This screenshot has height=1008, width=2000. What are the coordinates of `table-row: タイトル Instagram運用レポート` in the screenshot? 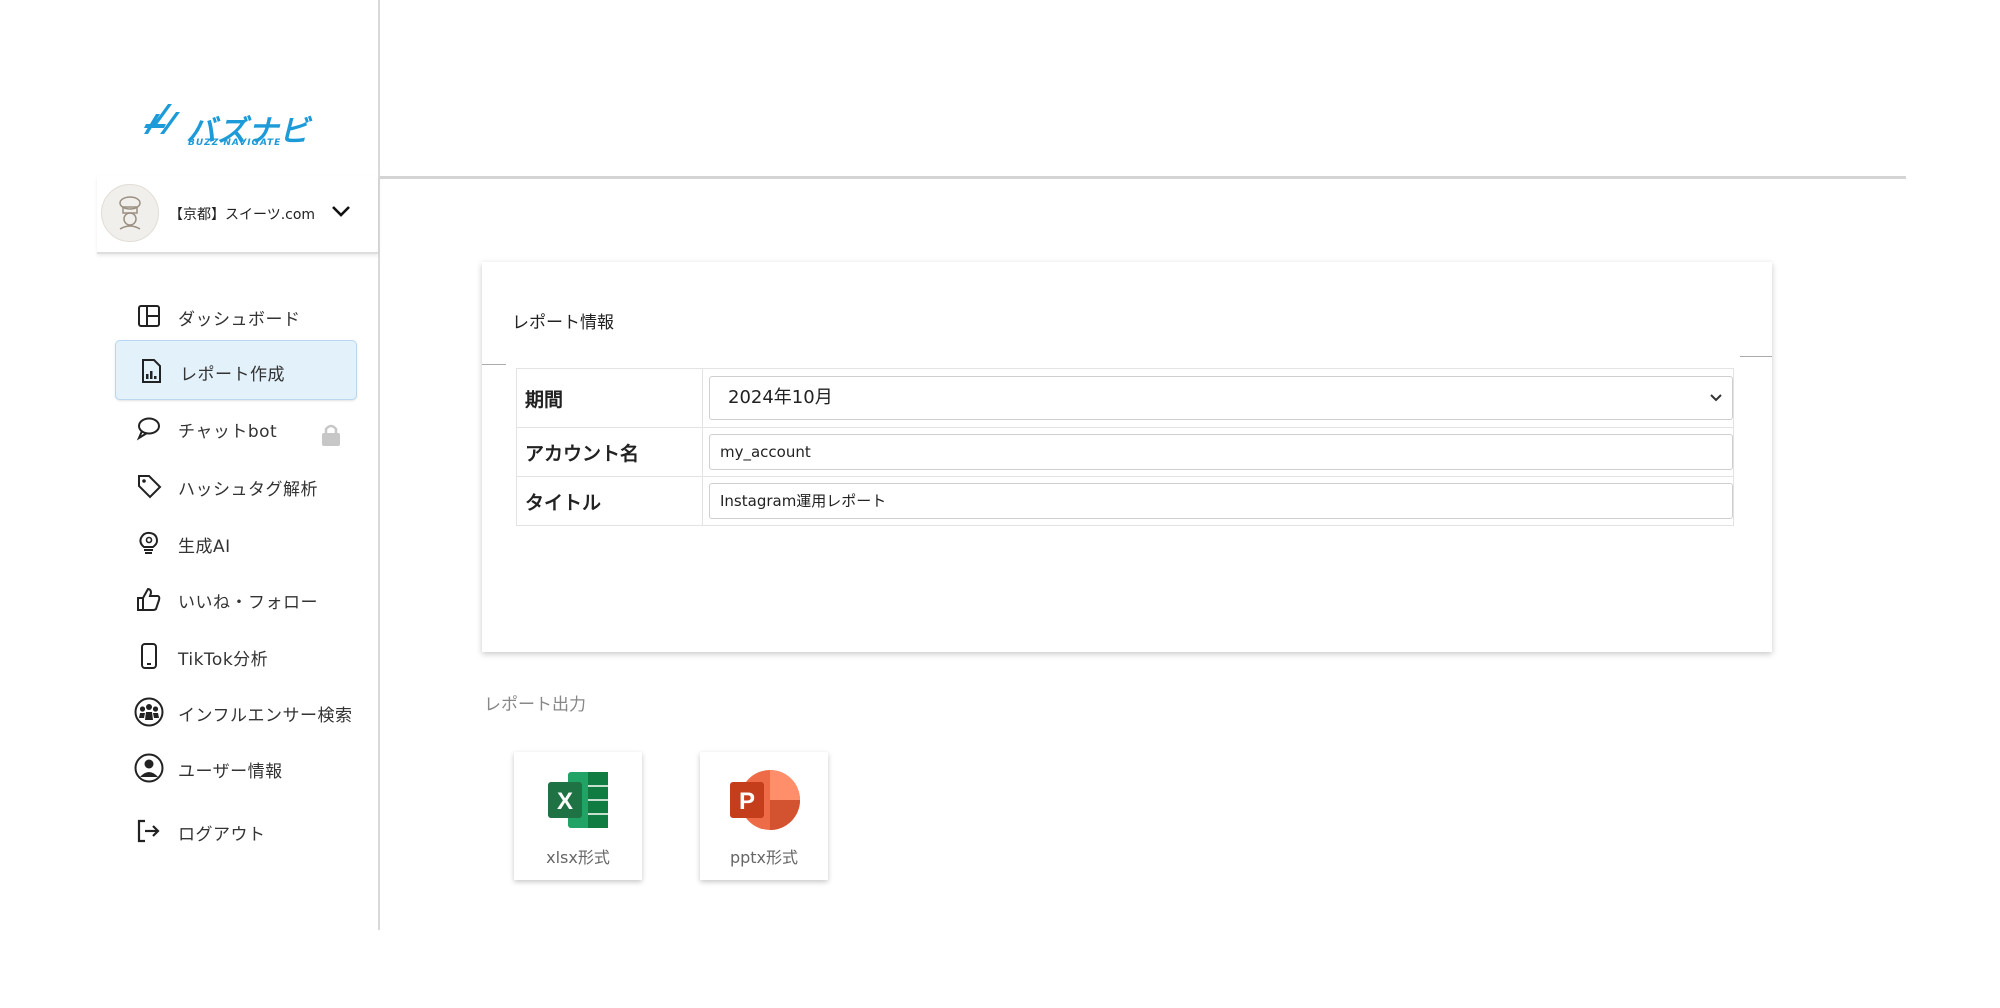 It's located at (1125, 501).